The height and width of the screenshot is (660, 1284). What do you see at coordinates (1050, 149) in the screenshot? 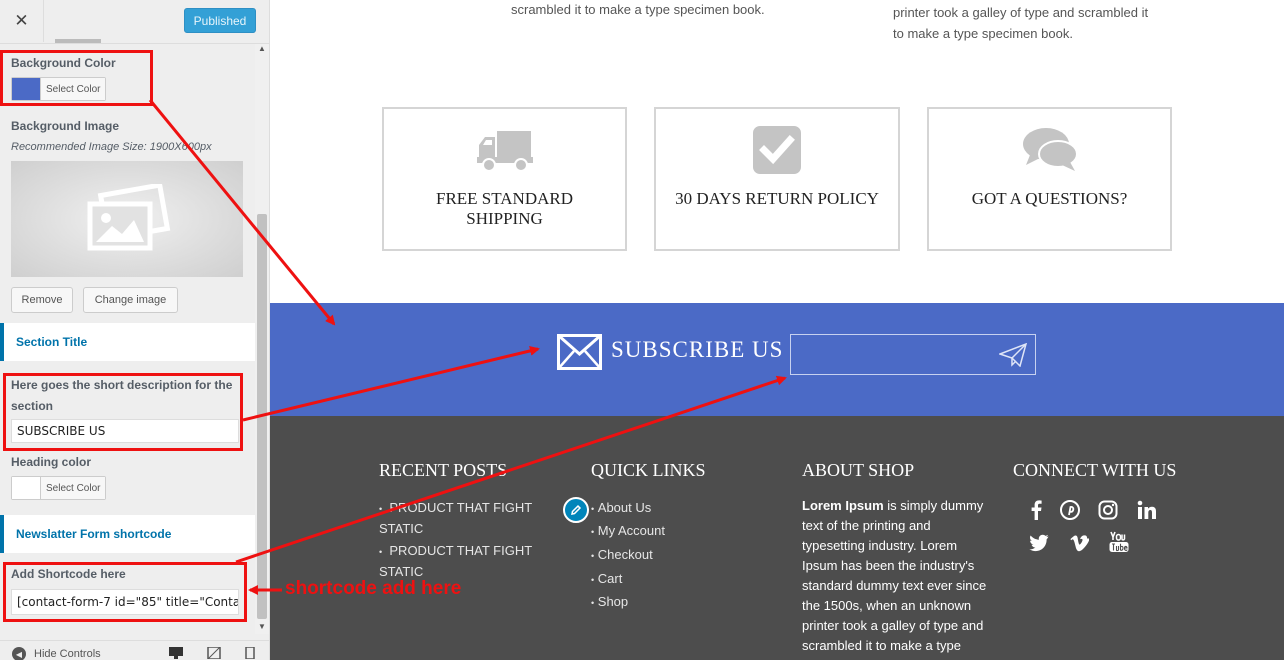
I see `speech-bubbles-icon` at bounding box center [1050, 149].